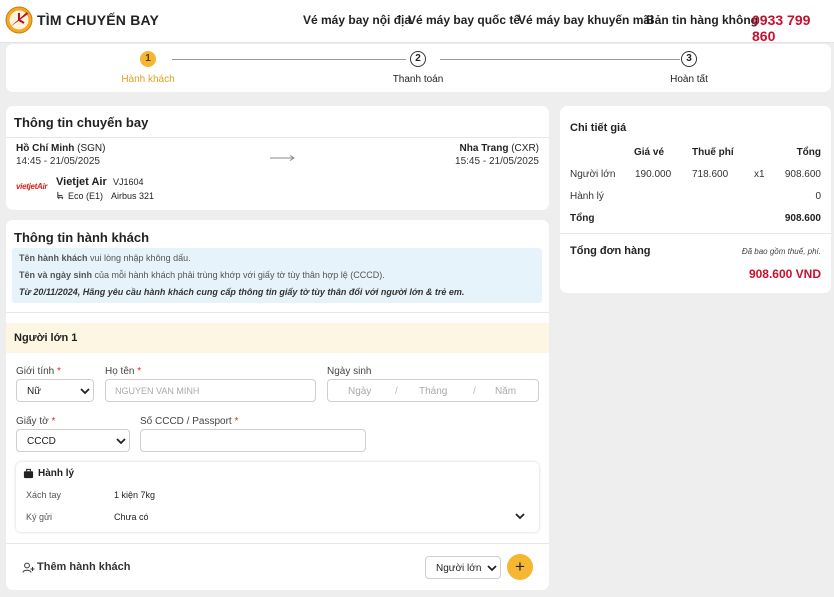 The height and width of the screenshot is (597, 834). What do you see at coordinates (60, 195) in the screenshot?
I see `seat-icon` at bounding box center [60, 195].